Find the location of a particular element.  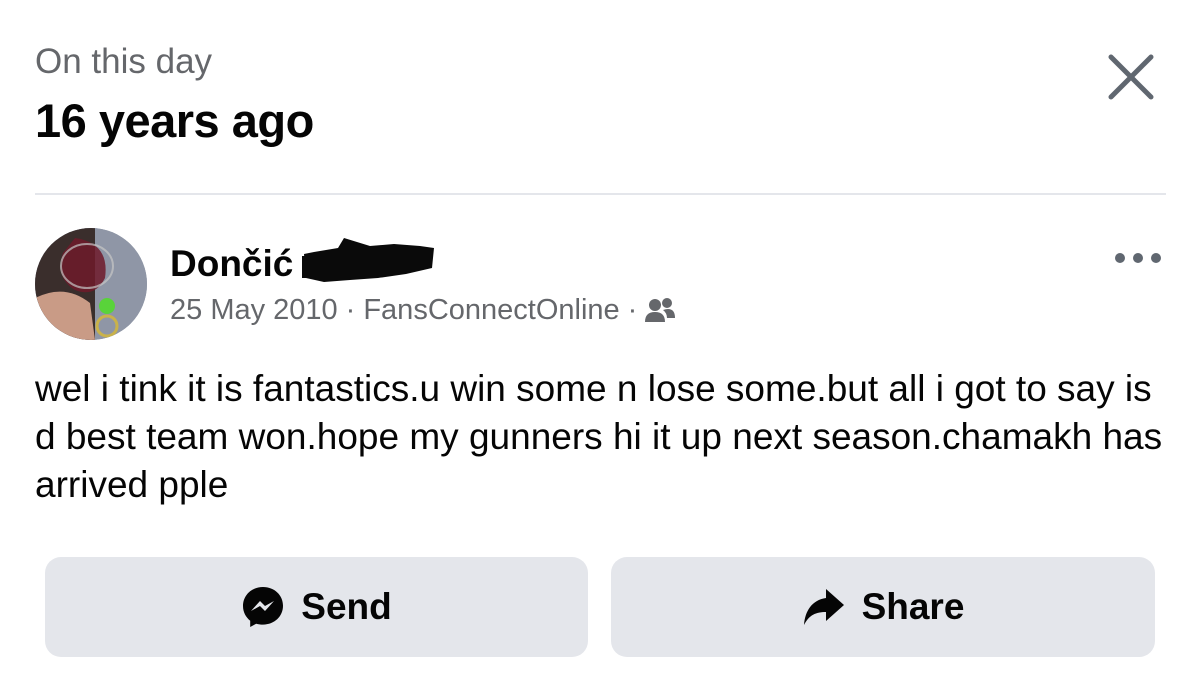

author-name: Dončić is located at coordinates (231, 264).